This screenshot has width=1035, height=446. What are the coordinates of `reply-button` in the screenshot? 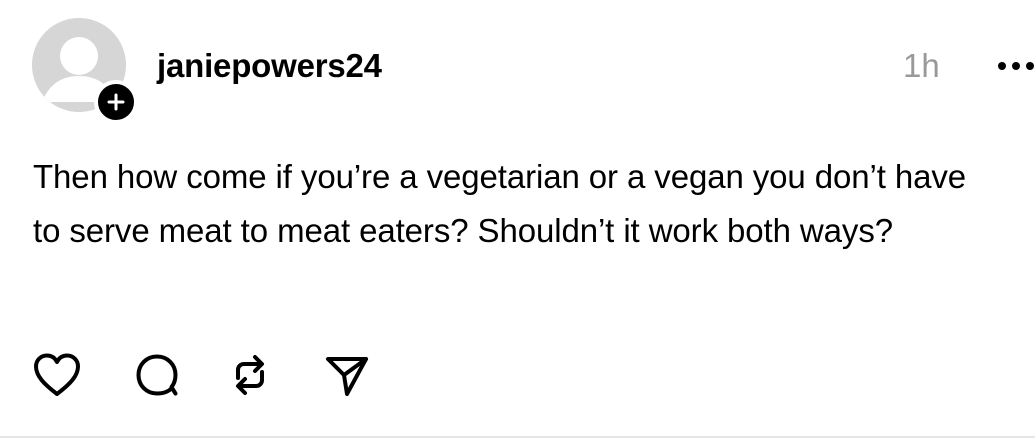 It's located at (157, 375).